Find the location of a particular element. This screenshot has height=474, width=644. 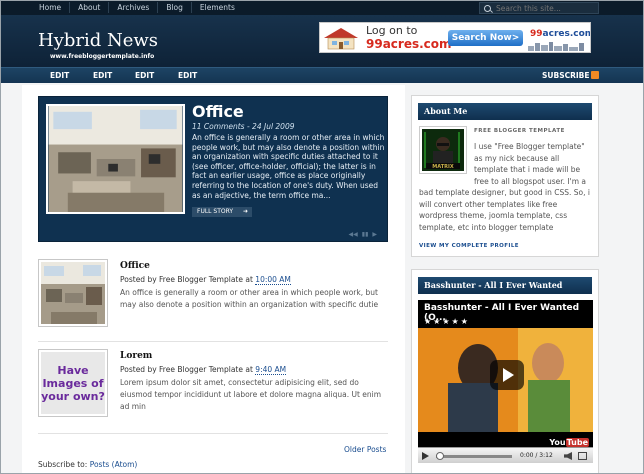

slider-controls: ◀◀ ▮▮ ▶ is located at coordinates (363, 234).